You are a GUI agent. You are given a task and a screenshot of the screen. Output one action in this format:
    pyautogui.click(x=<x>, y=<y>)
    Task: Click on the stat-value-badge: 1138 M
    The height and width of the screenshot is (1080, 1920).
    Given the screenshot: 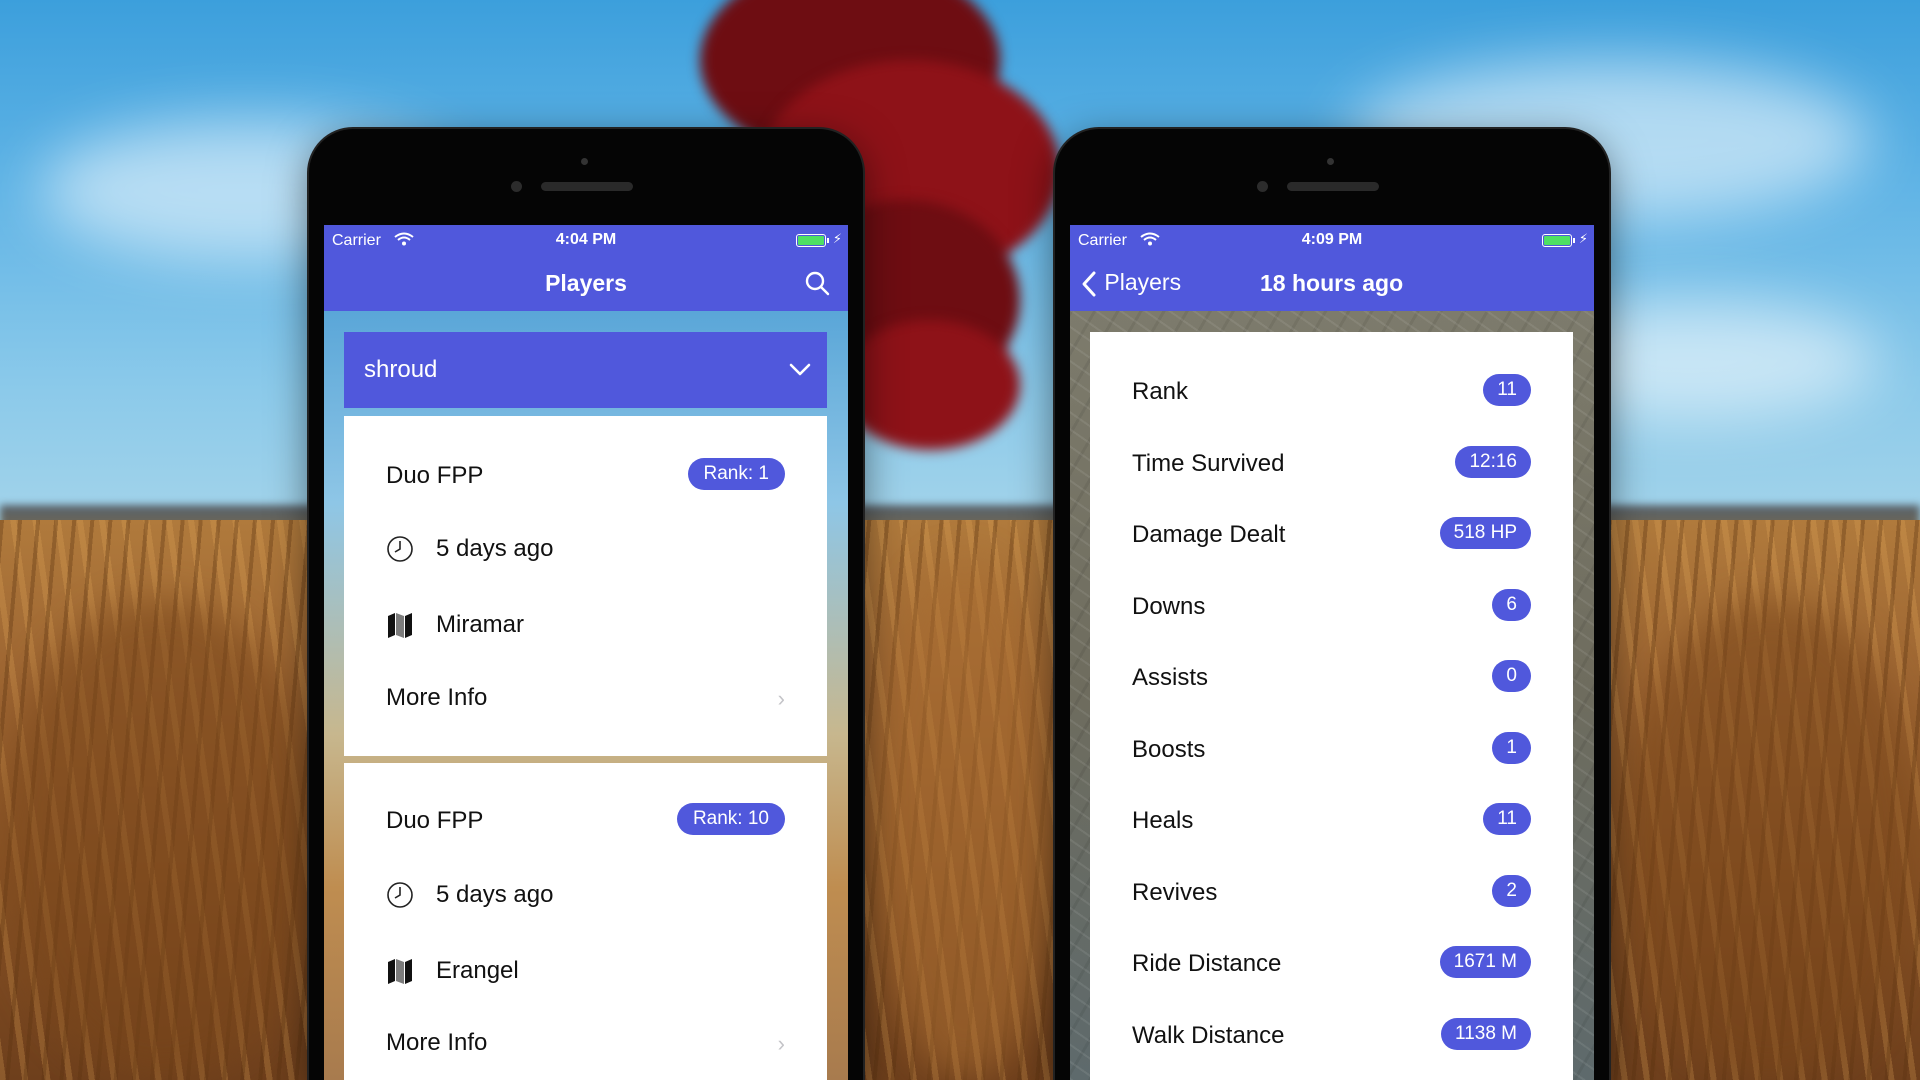 What is the action you would take?
    pyautogui.click(x=1486, y=1034)
    